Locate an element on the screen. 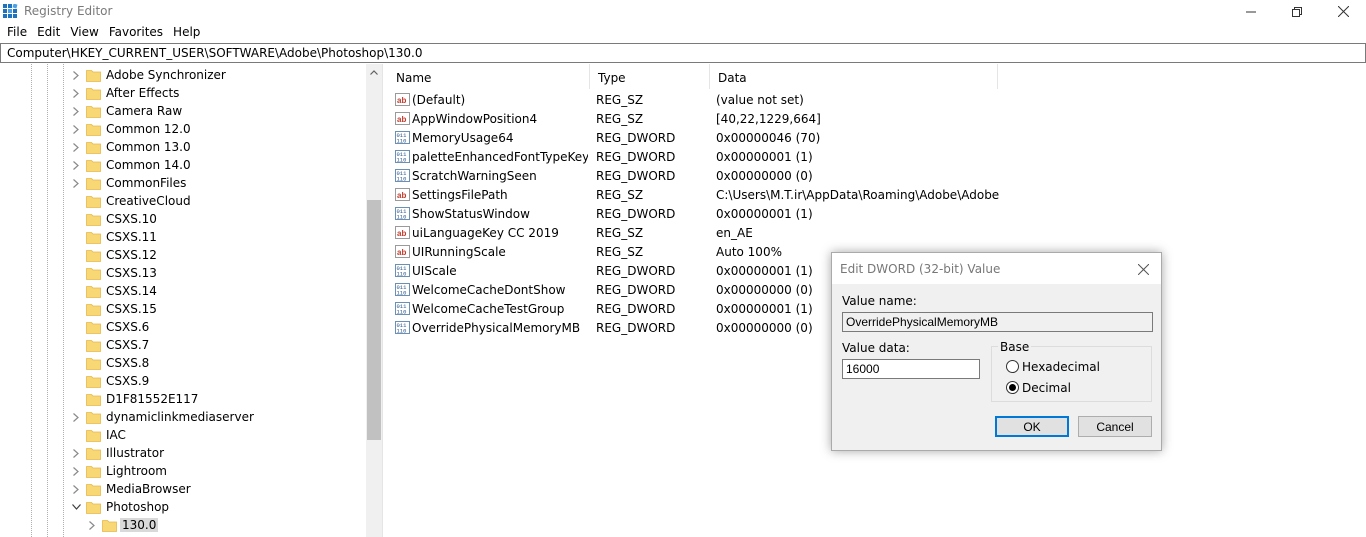 The height and width of the screenshot is (537, 1366). tree-item: Camera Raw is located at coordinates (183, 111).